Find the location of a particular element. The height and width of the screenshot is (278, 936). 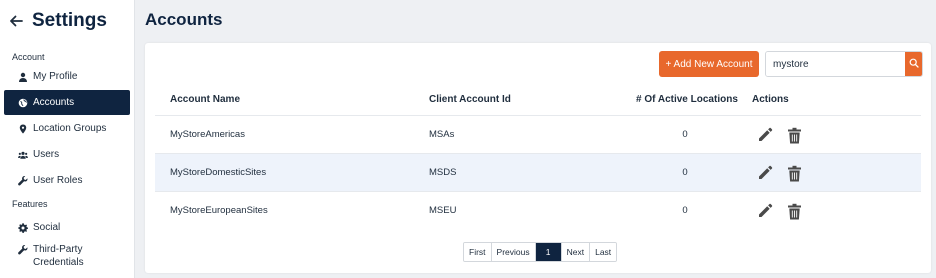

sidebar-item-my-profile: My Profile is located at coordinates (67, 76).